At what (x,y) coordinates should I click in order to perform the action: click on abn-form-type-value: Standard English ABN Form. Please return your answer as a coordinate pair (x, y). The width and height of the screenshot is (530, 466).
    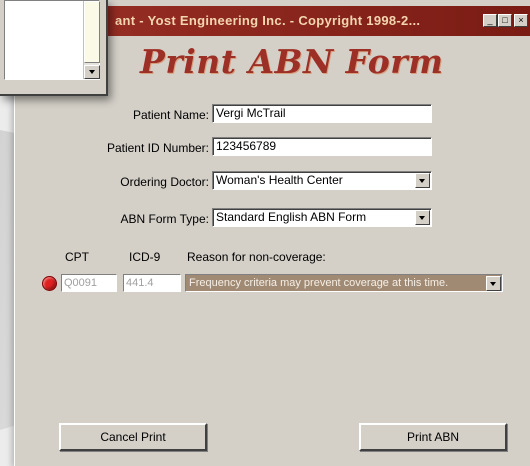
    Looking at the image, I should click on (291, 217).